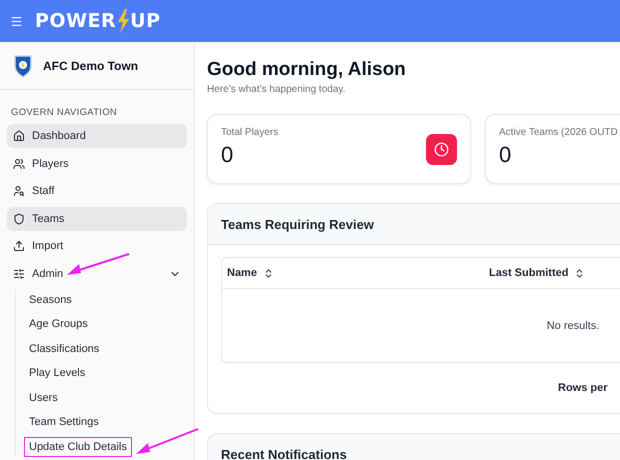 This screenshot has width=620, height=460. Describe the element at coordinates (583, 388) in the screenshot. I see `rows-per-page-label: Rows per` at that location.